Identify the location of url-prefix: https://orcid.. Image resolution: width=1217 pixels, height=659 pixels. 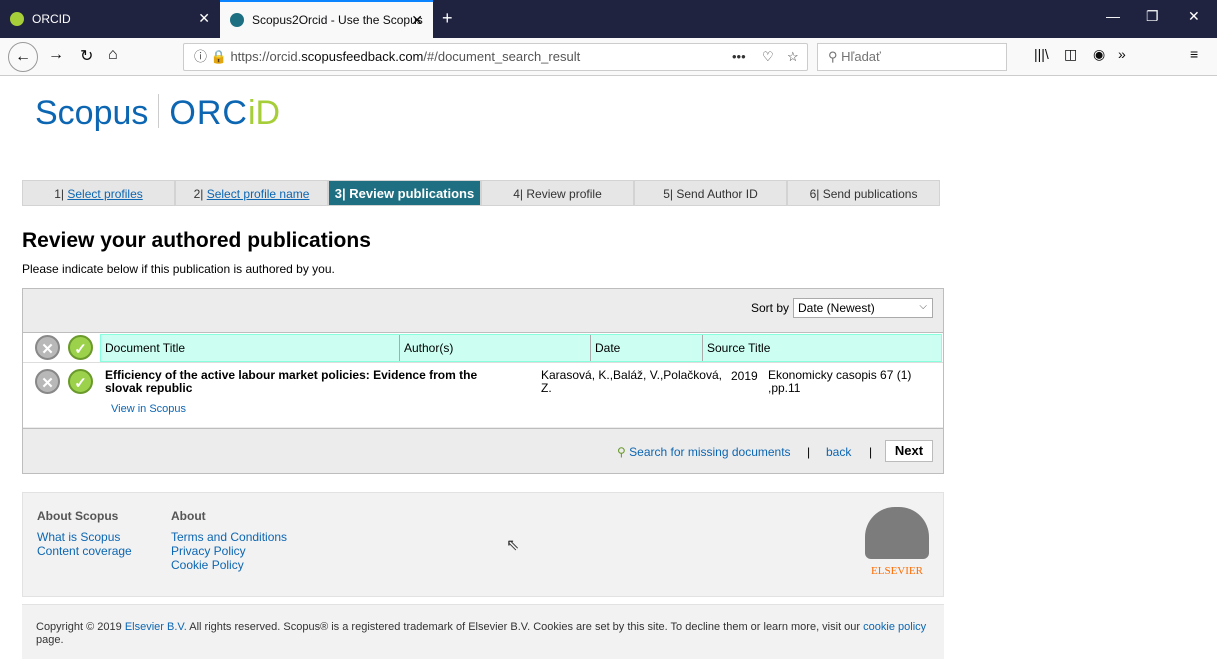
(266, 56).